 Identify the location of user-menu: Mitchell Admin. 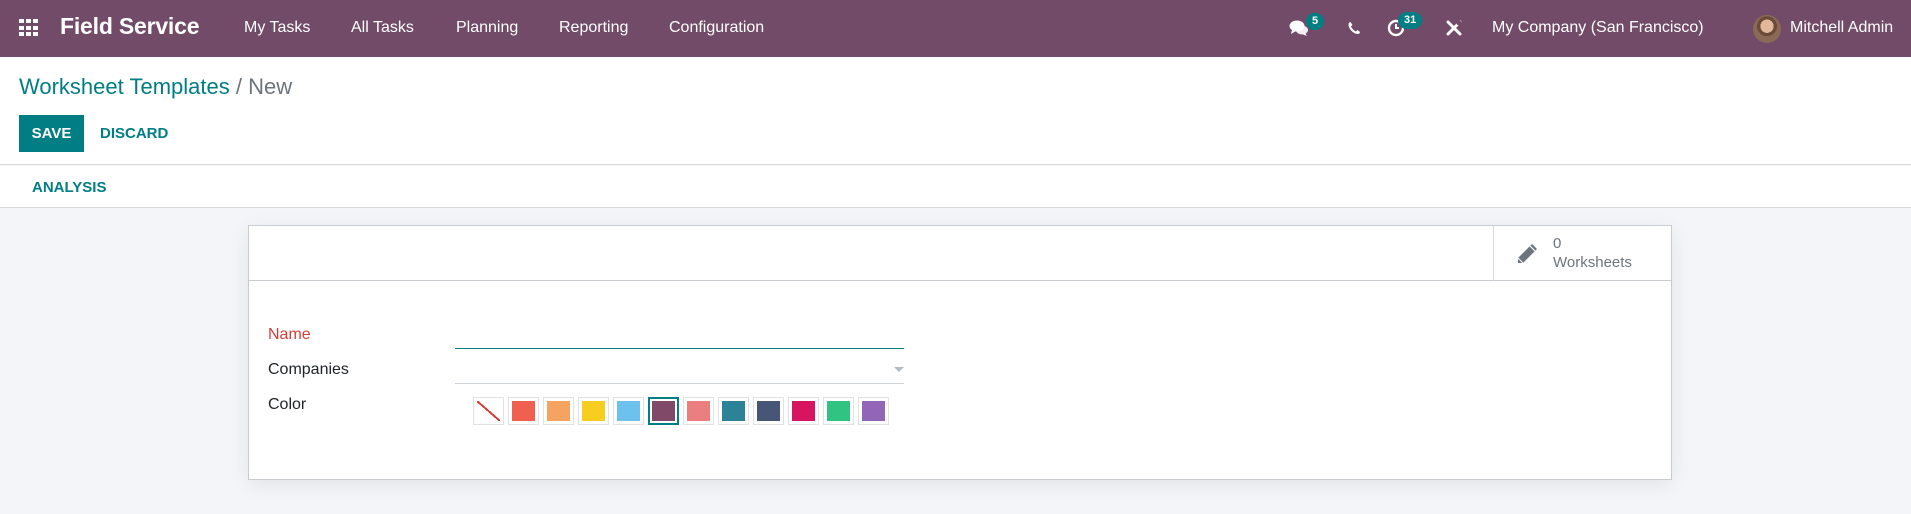
(1841, 28).